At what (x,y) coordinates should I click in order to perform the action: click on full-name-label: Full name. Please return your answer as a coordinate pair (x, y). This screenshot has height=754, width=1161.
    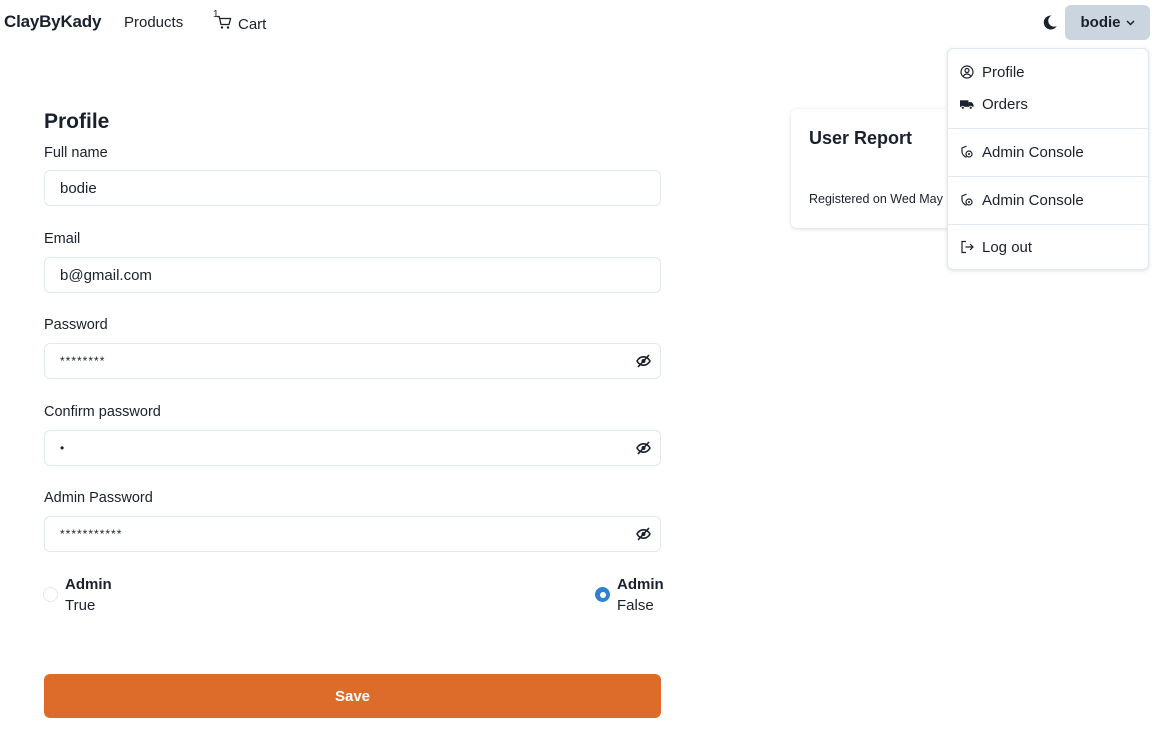
    Looking at the image, I should click on (76, 153).